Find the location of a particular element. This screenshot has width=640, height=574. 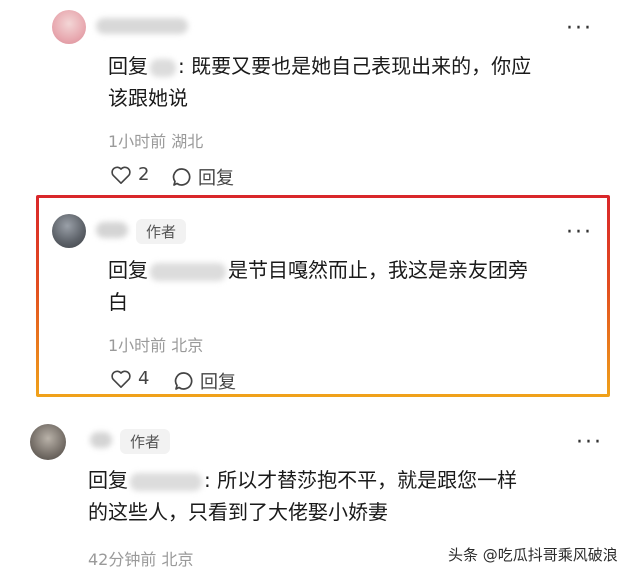

comment-body: : 所以才替莎抱不平，就是跟您一样 is located at coordinates (361, 480).